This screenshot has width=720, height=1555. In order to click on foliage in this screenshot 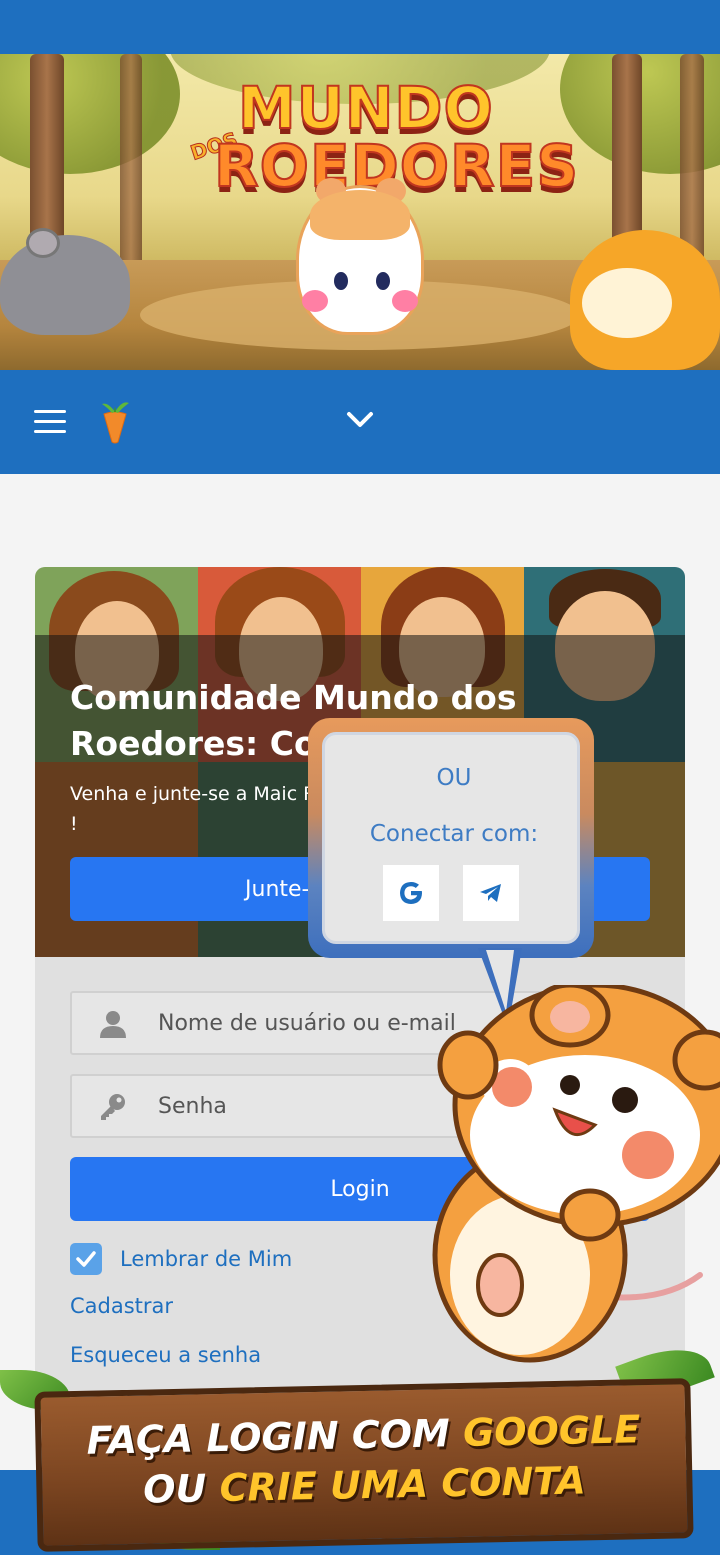, I will do `click(90, 114)`.